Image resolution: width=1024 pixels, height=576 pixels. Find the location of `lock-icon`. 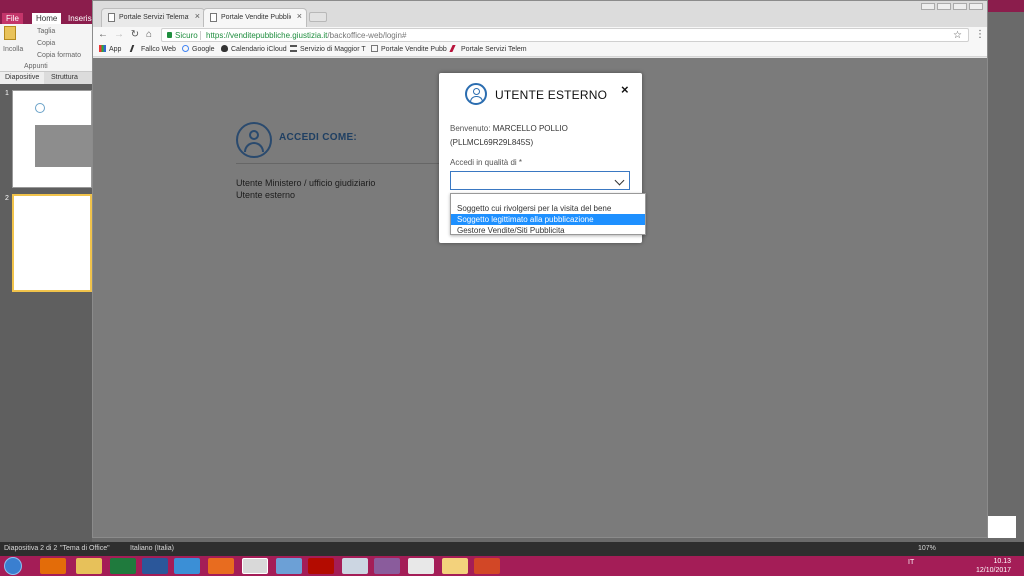

lock-icon is located at coordinates (169, 35).